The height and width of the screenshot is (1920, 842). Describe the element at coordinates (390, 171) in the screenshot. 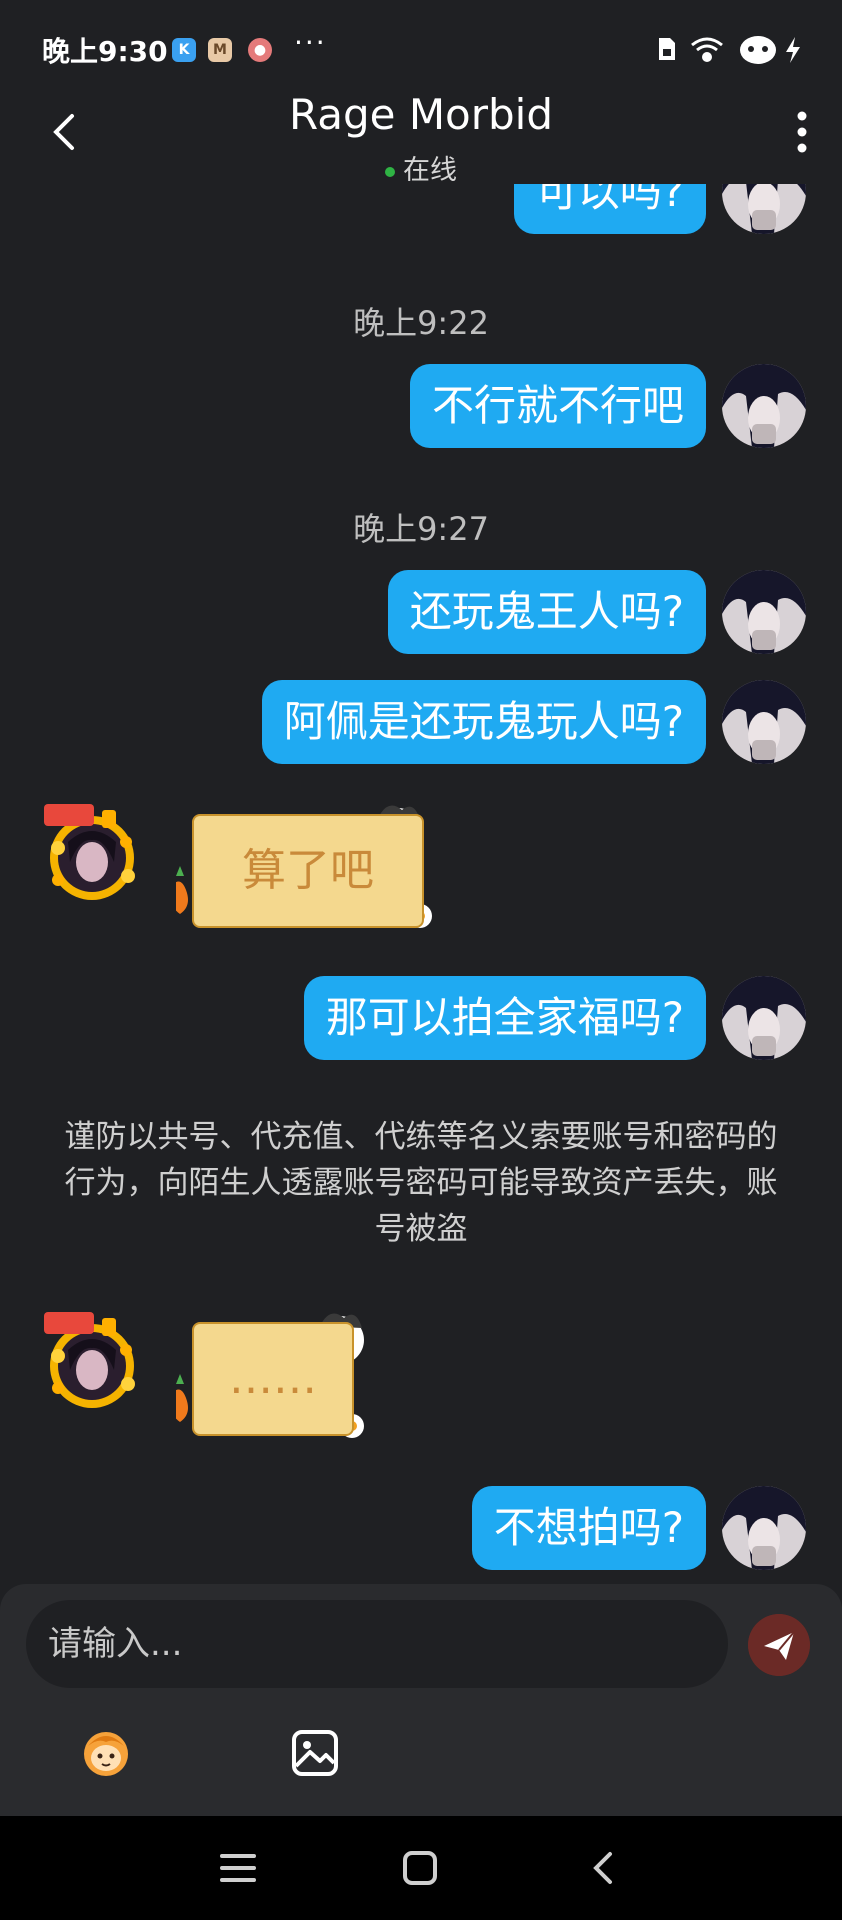

I see `online-dot-icon` at that location.